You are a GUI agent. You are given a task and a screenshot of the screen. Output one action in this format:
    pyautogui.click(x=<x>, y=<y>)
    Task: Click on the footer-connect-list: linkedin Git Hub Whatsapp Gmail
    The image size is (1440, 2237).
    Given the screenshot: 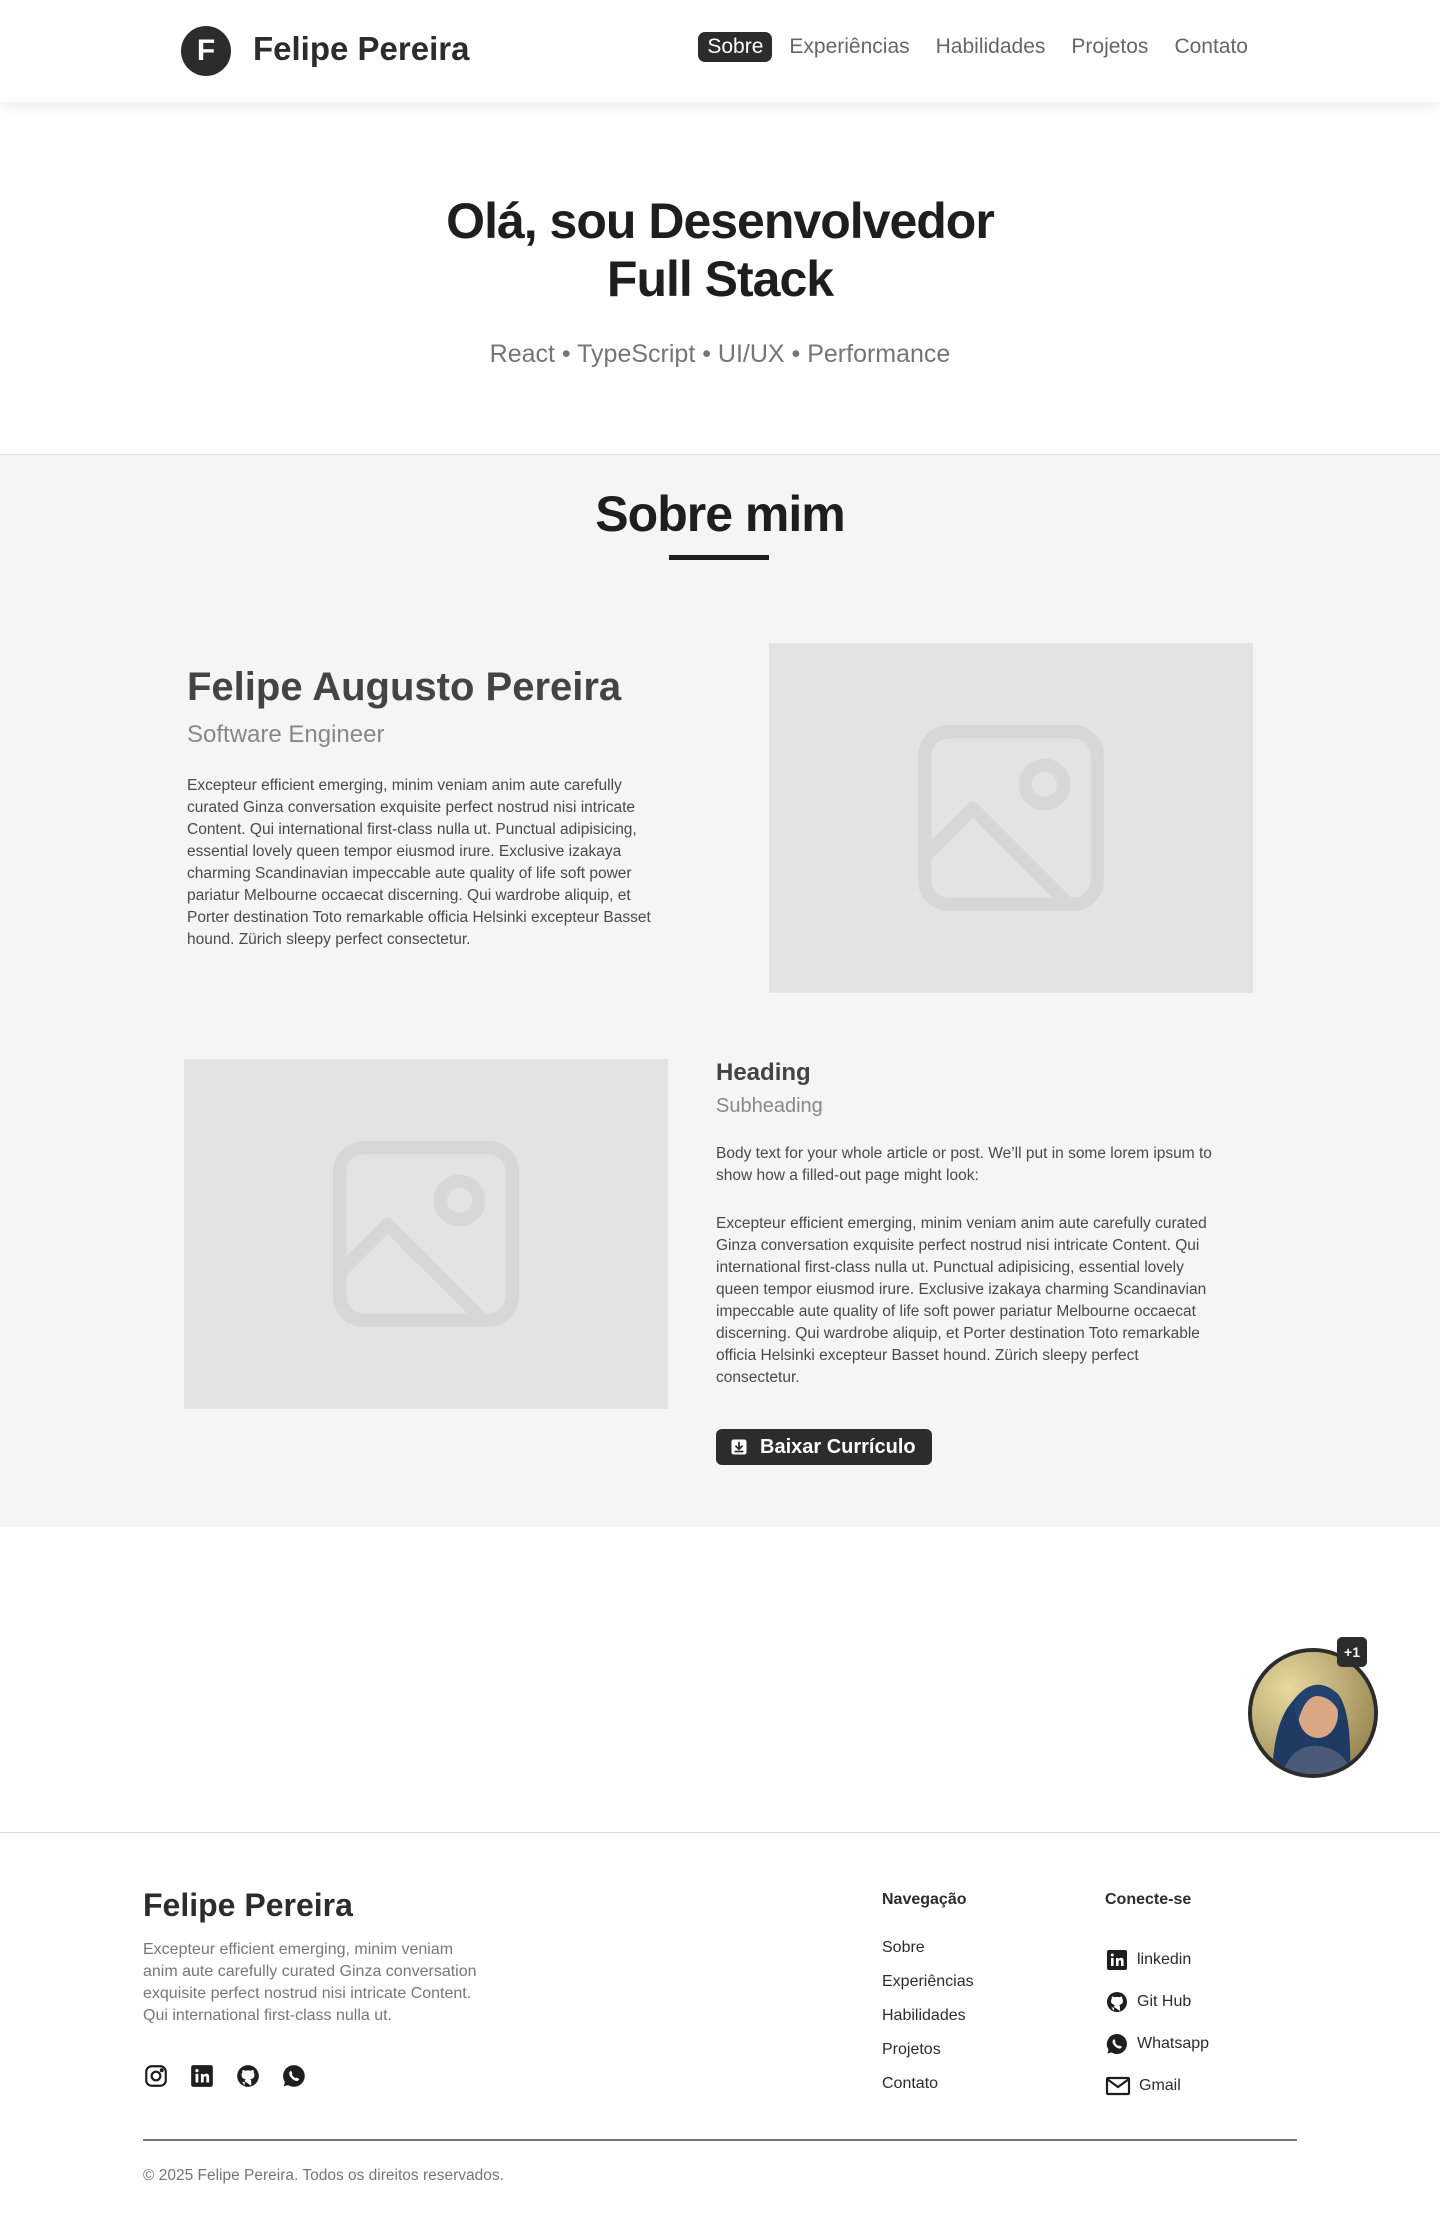 What is the action you would take?
    pyautogui.click(x=1157, y=2023)
    